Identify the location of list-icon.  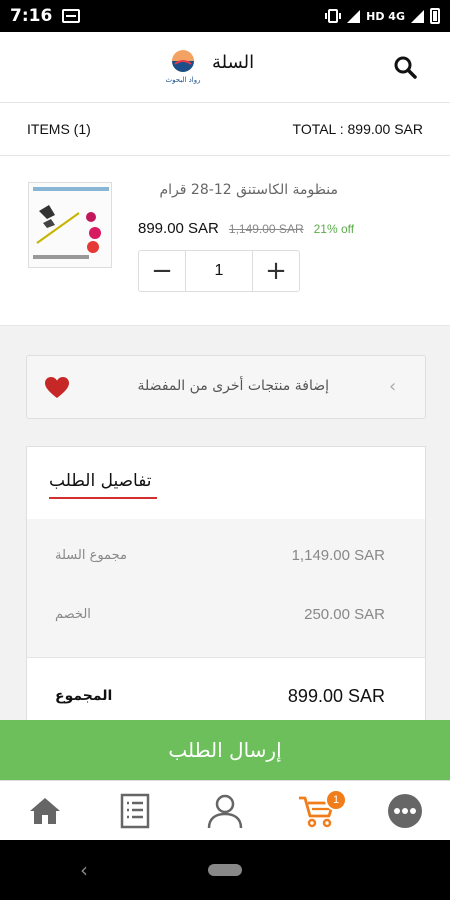
(135, 811).